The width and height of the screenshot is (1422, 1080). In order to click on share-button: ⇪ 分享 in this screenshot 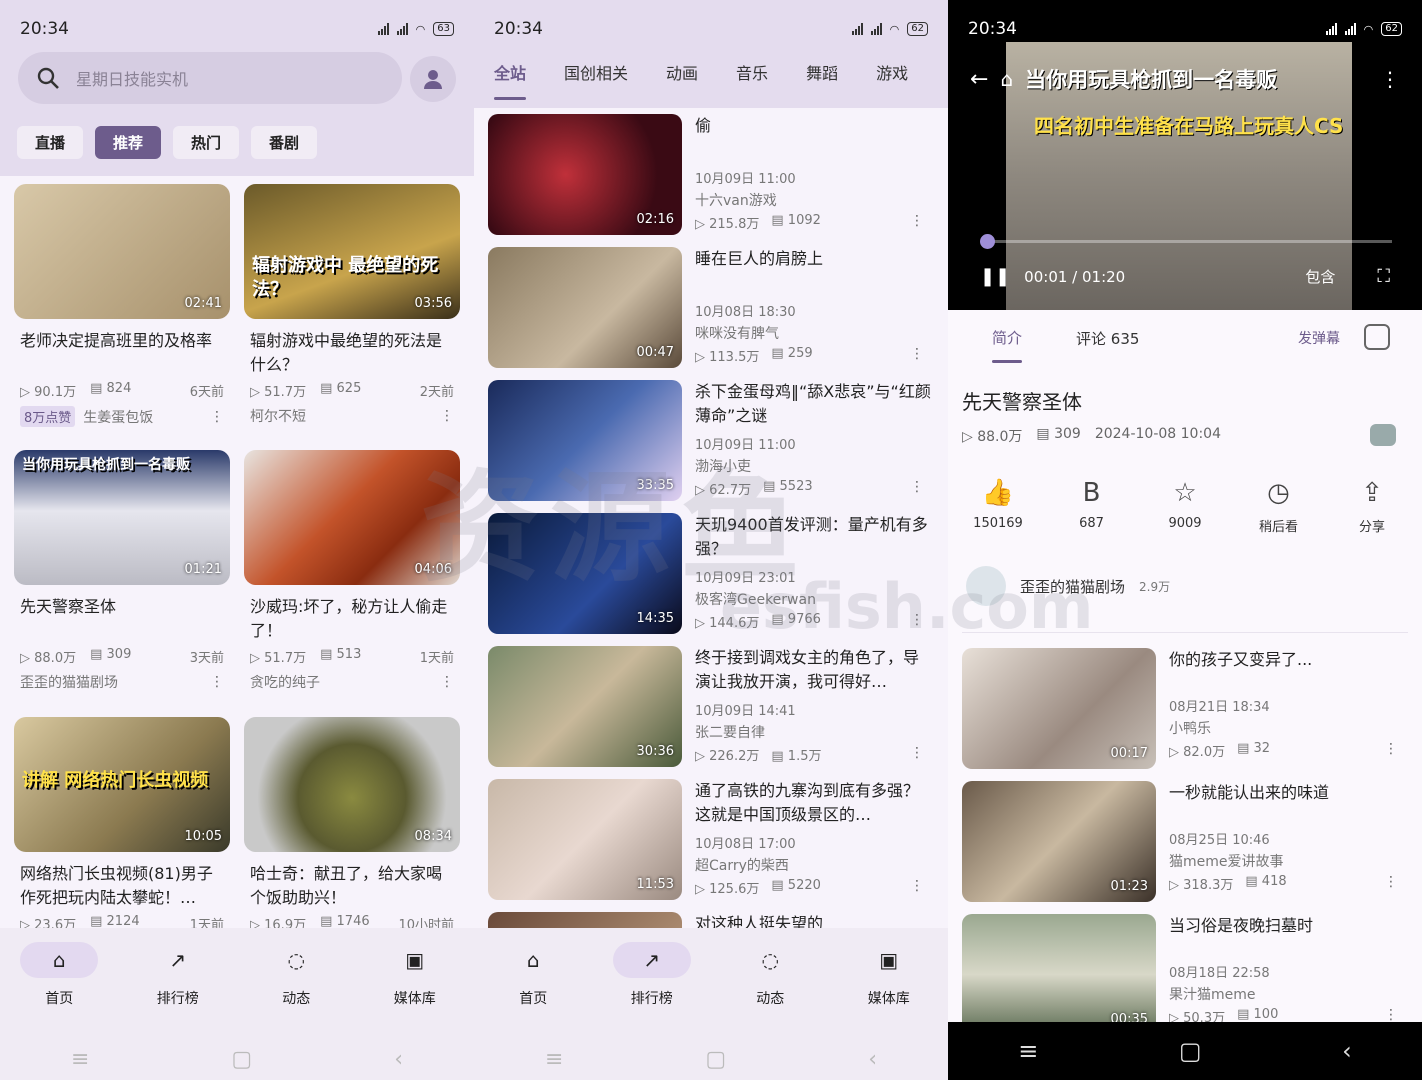, I will do `click(1372, 506)`.